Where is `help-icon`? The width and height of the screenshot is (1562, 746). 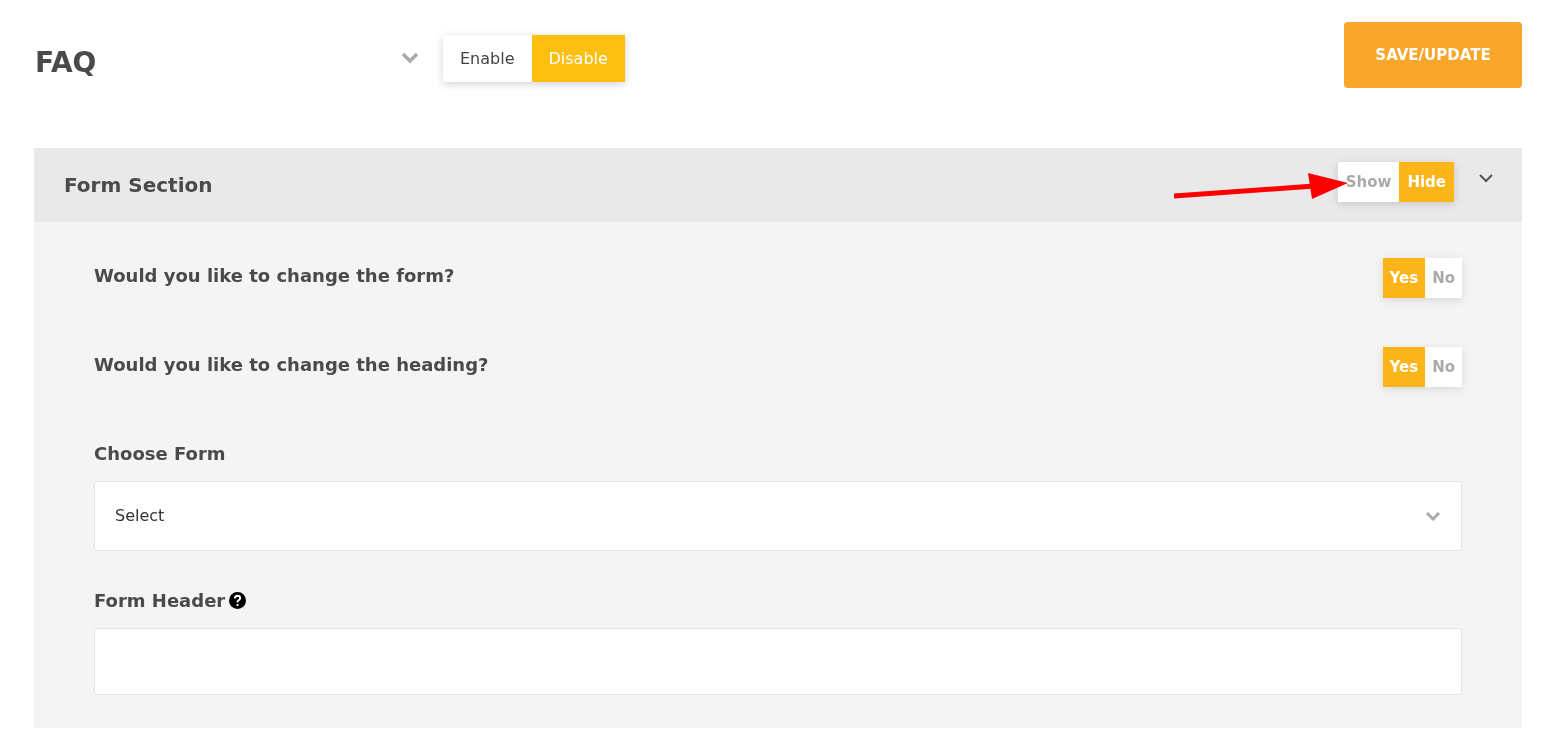 help-icon is located at coordinates (238, 600).